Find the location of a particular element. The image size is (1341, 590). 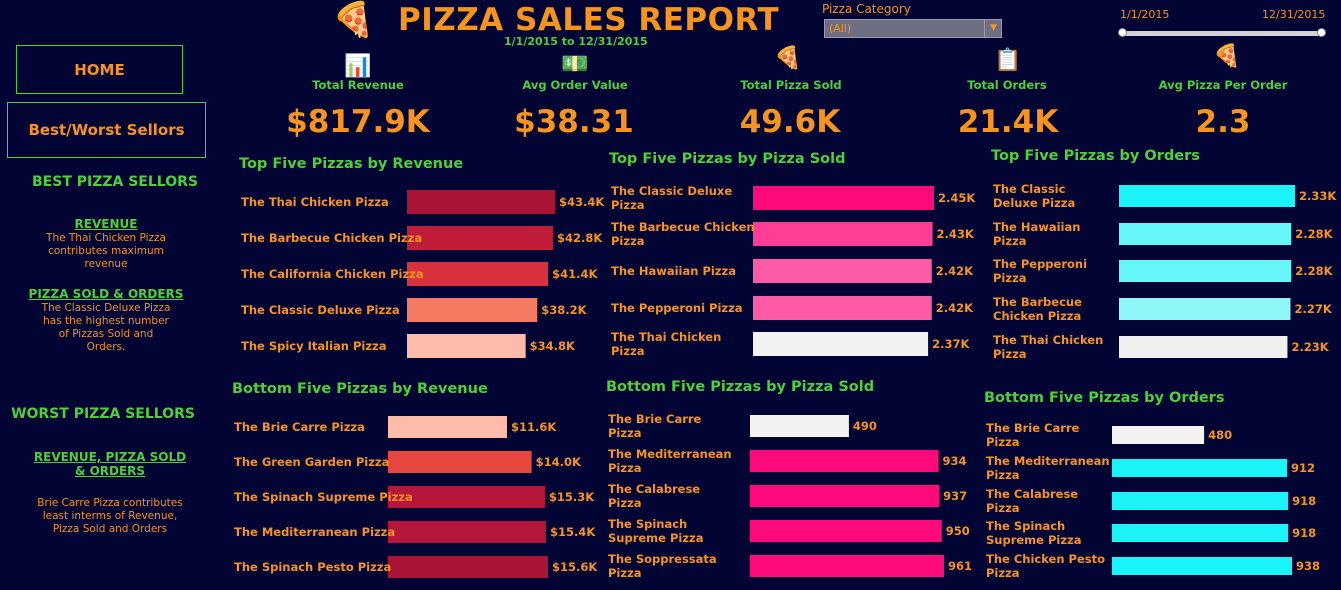

data-label: 480 is located at coordinates (1220, 435).